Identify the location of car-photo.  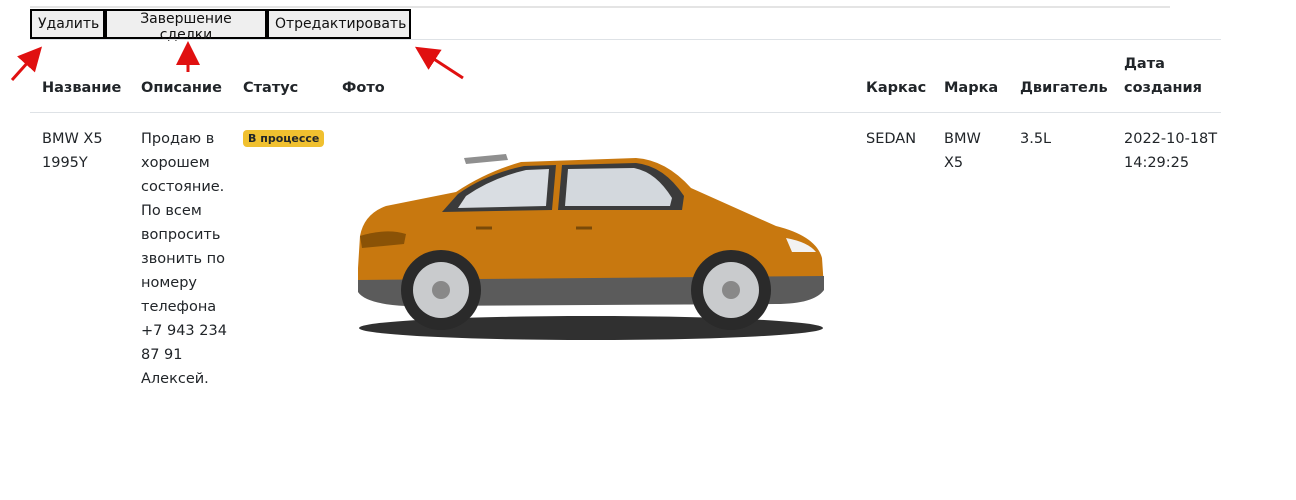
(586, 248).